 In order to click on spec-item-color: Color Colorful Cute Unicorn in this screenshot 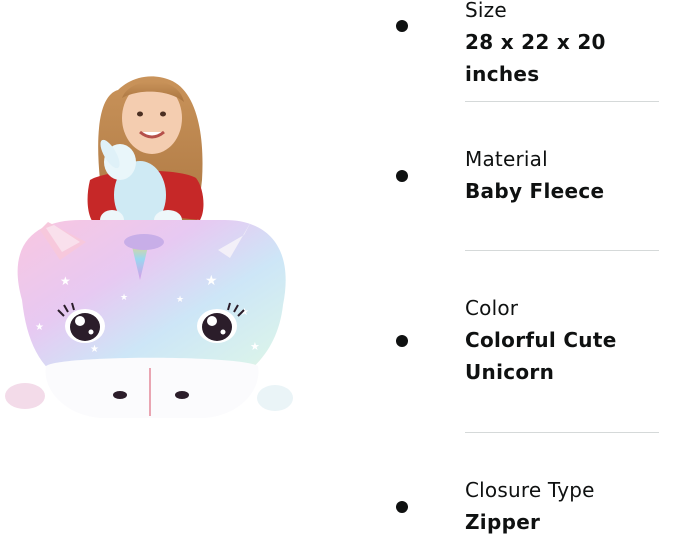, I will do `click(529, 360)`.